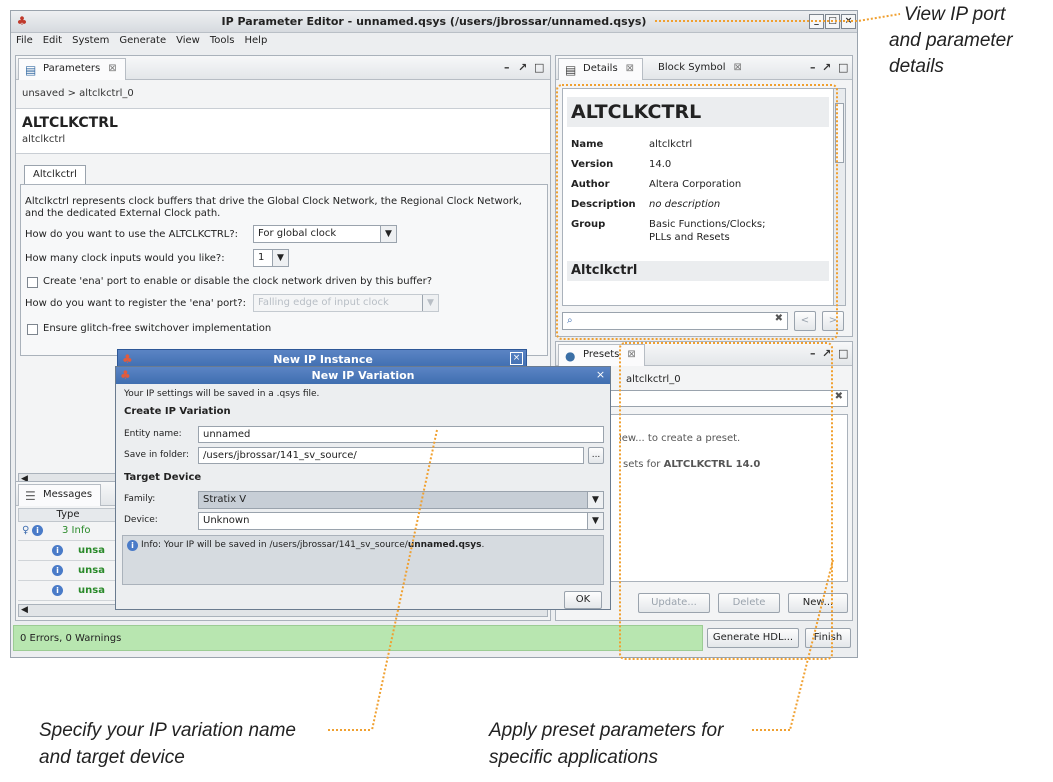  Describe the element at coordinates (955, 14) in the screenshot. I see `annotation-view-details-1: View IP port` at that location.